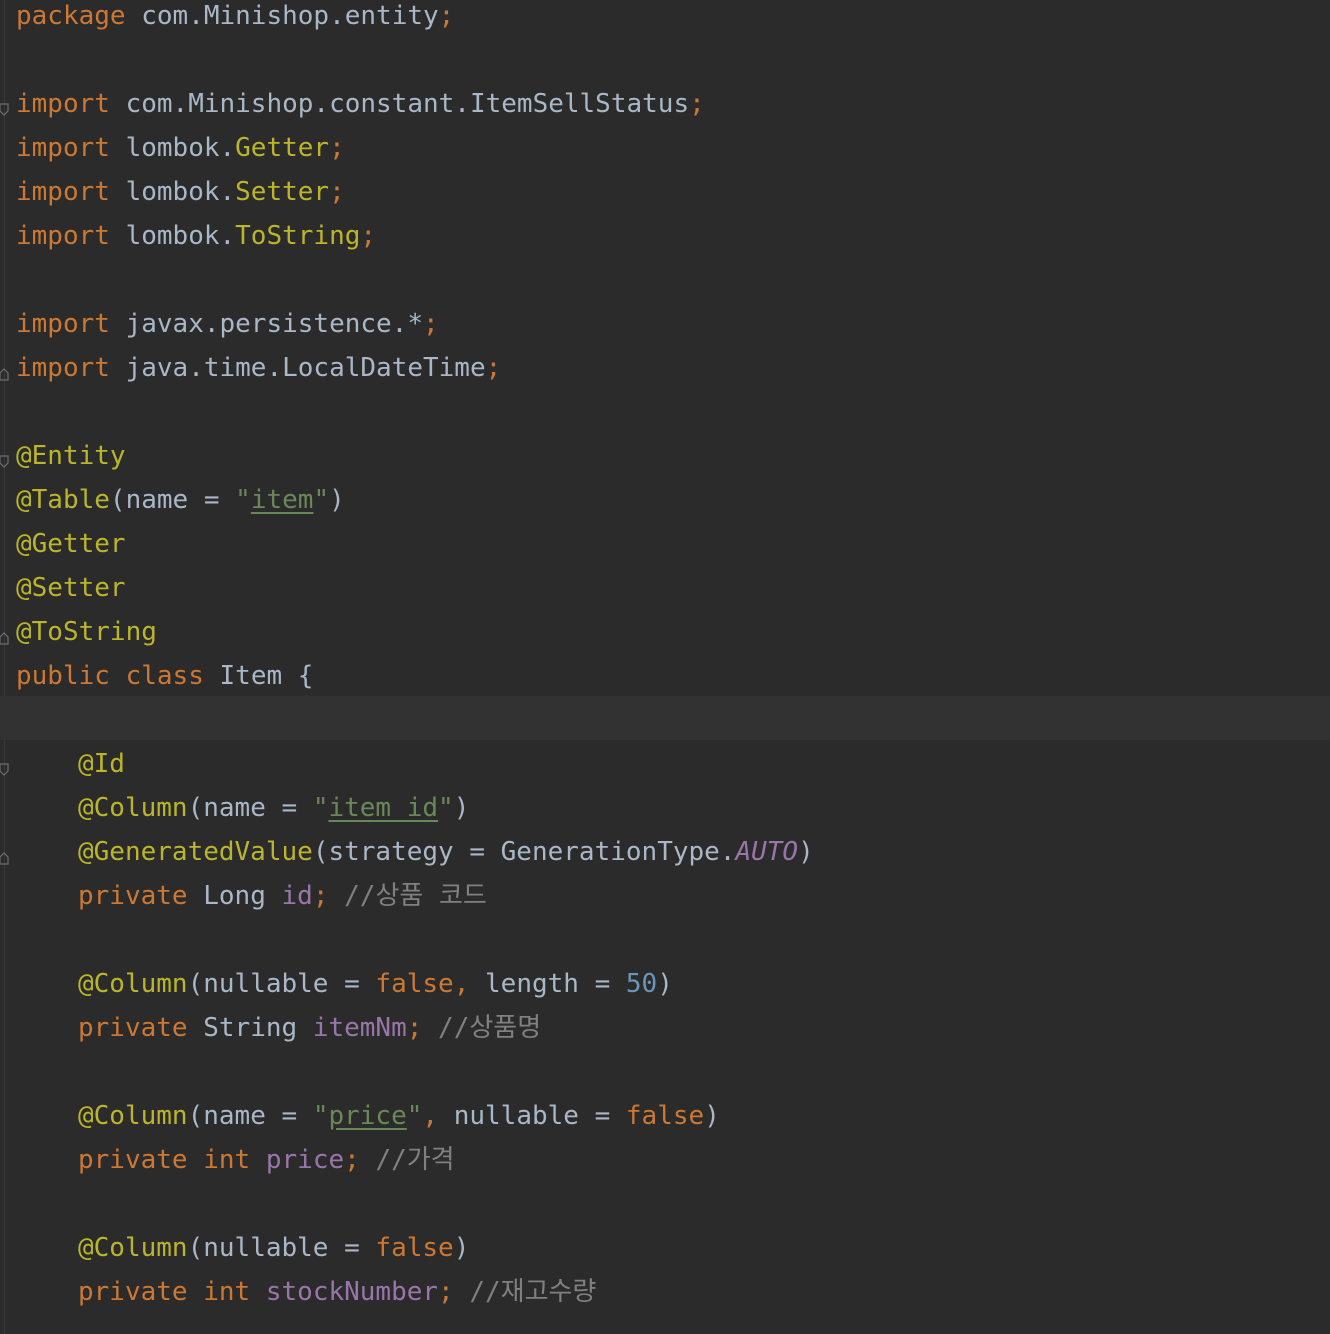 This screenshot has width=1330, height=1334. What do you see at coordinates (305, 368) in the screenshot?
I see `import-path: java.time.LocalDateTime` at bounding box center [305, 368].